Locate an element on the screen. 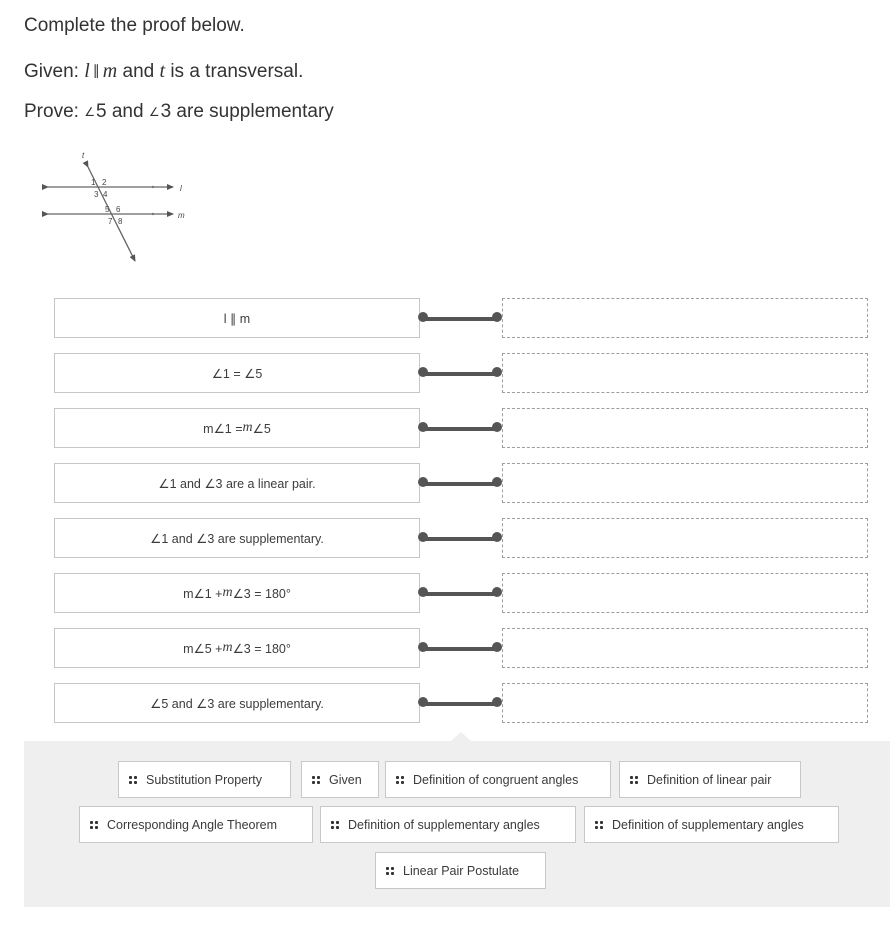 This screenshot has width=892, height=928. angle-label-5: 5 is located at coordinates (107, 209).